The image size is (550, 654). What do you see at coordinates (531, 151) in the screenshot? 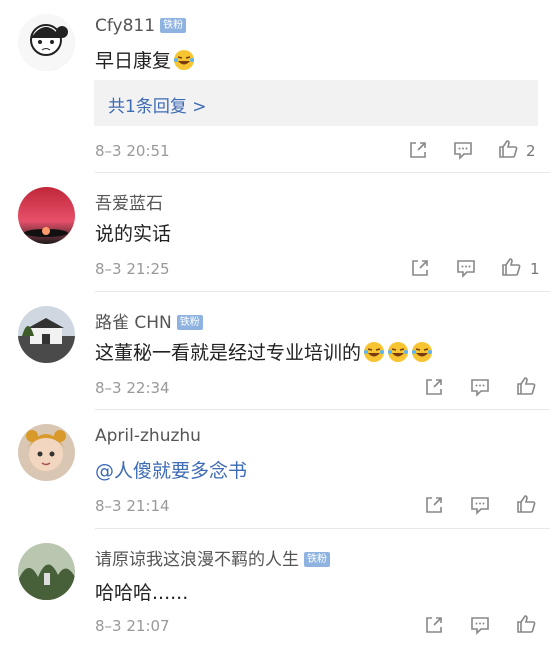
I see `like-count: 2` at bounding box center [531, 151].